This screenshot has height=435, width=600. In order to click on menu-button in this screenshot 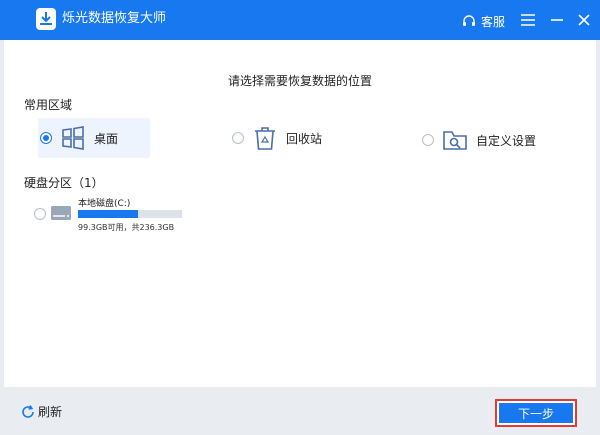, I will do `click(528, 20)`.